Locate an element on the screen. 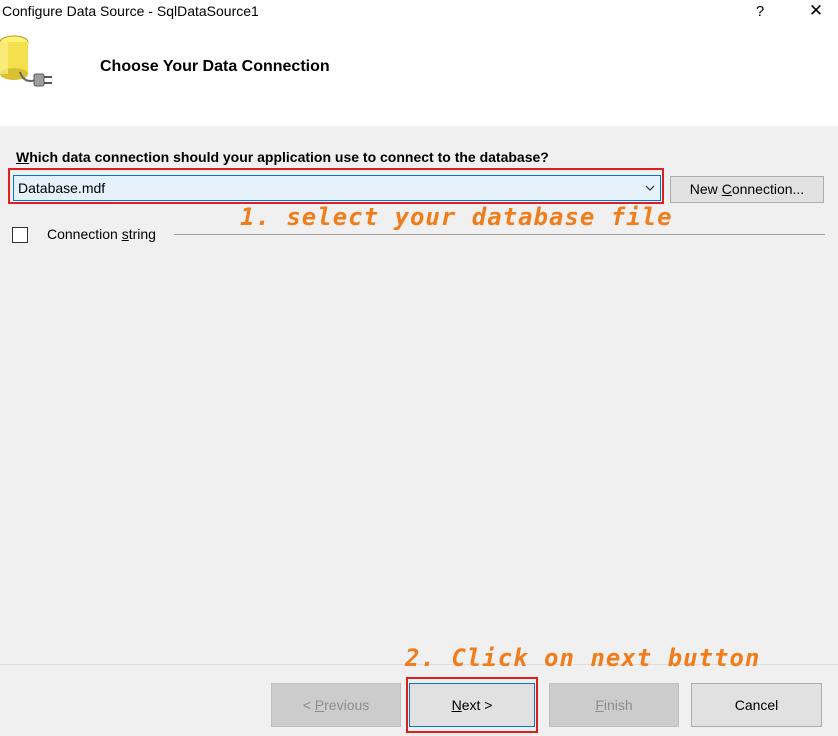 Image resolution: width=838 pixels, height=736 pixels. cs-label-accelerator: s is located at coordinates (125, 234).